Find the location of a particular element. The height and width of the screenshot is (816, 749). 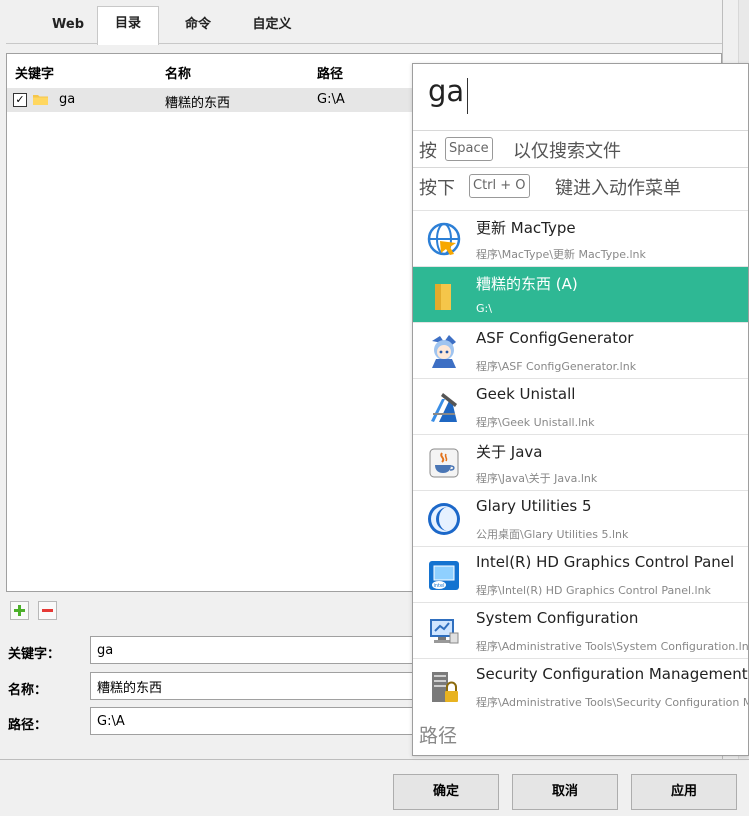

result-title: Geek Unistall is located at coordinates (526, 394).